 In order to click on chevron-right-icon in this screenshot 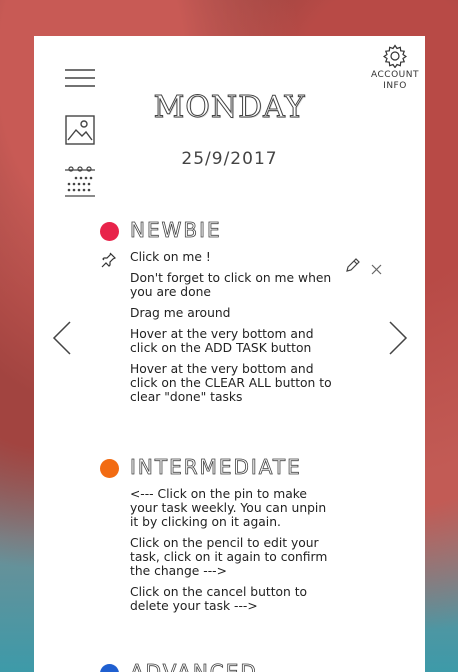, I will do `click(398, 338)`.